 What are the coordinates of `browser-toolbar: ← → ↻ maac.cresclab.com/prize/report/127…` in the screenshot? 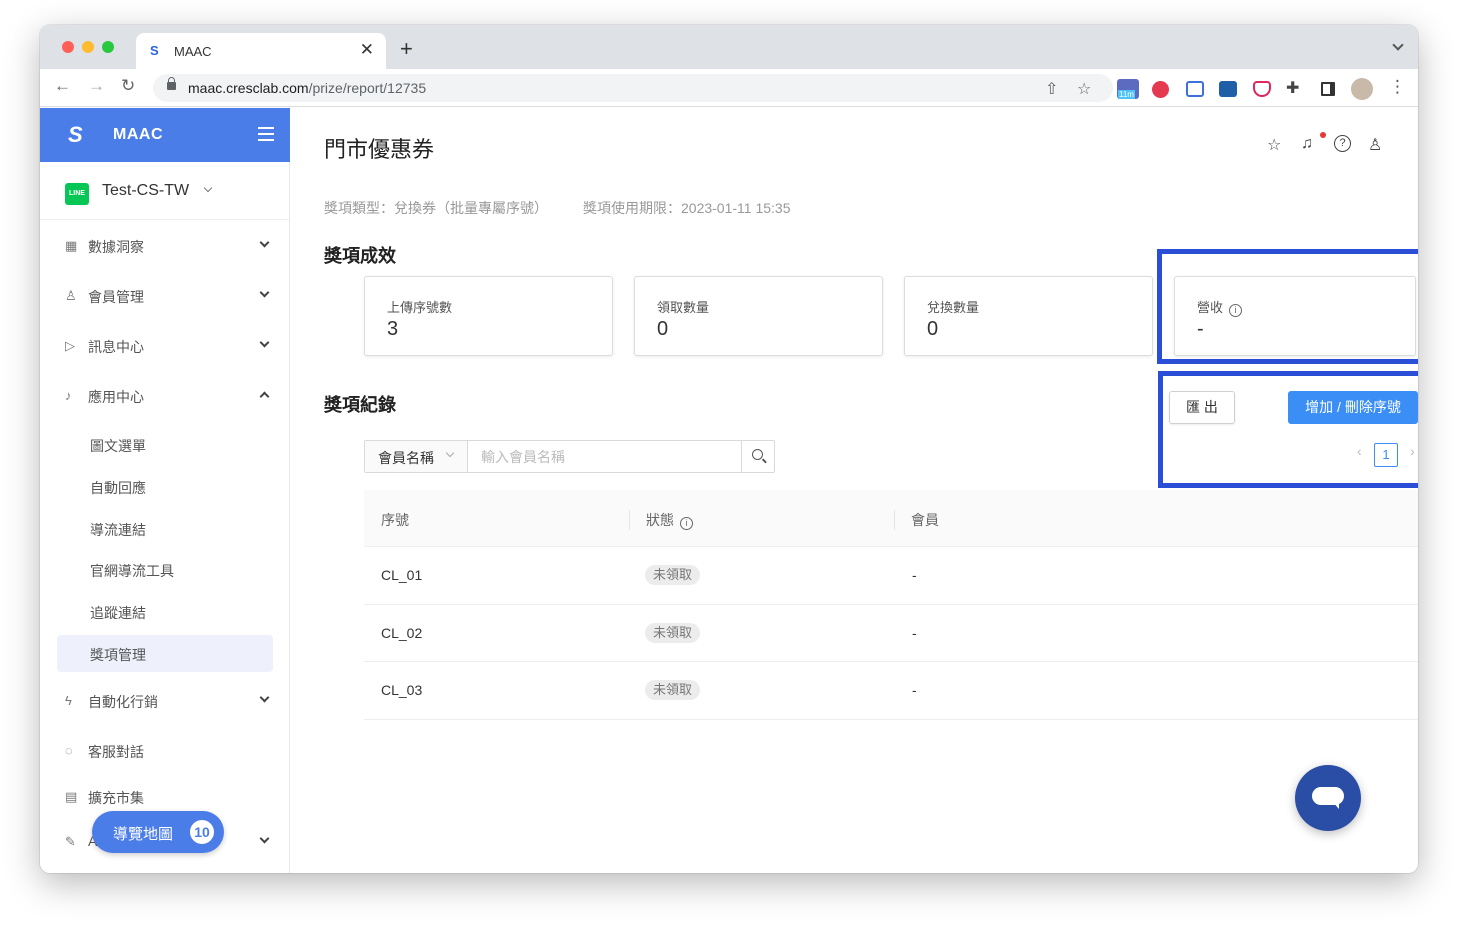 It's located at (729, 88).